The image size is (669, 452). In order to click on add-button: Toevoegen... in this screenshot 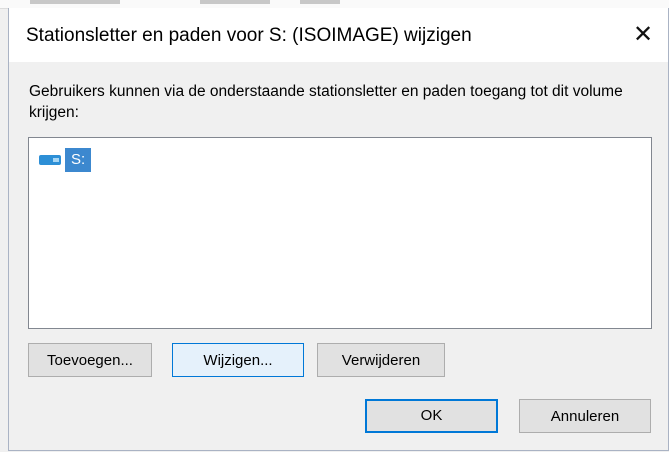, I will do `click(90, 360)`.